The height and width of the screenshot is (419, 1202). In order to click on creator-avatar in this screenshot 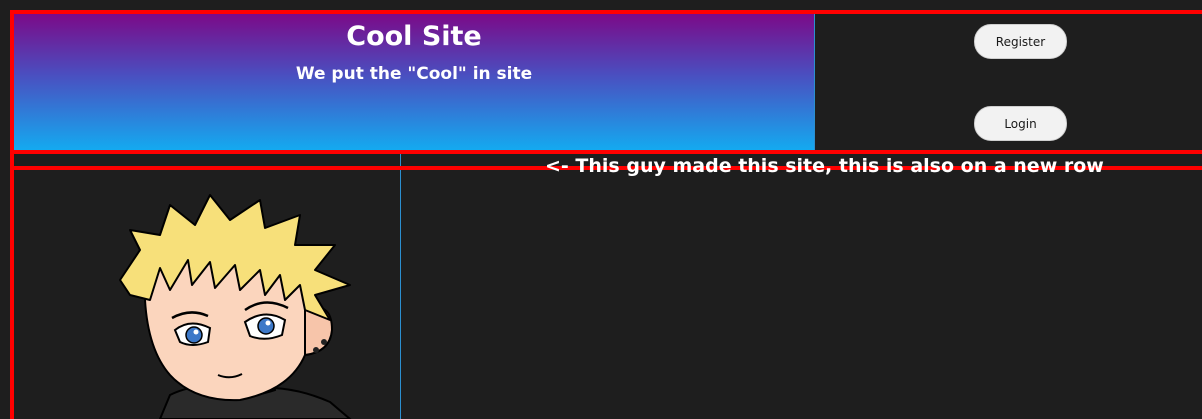, I will do `click(240, 304)`.